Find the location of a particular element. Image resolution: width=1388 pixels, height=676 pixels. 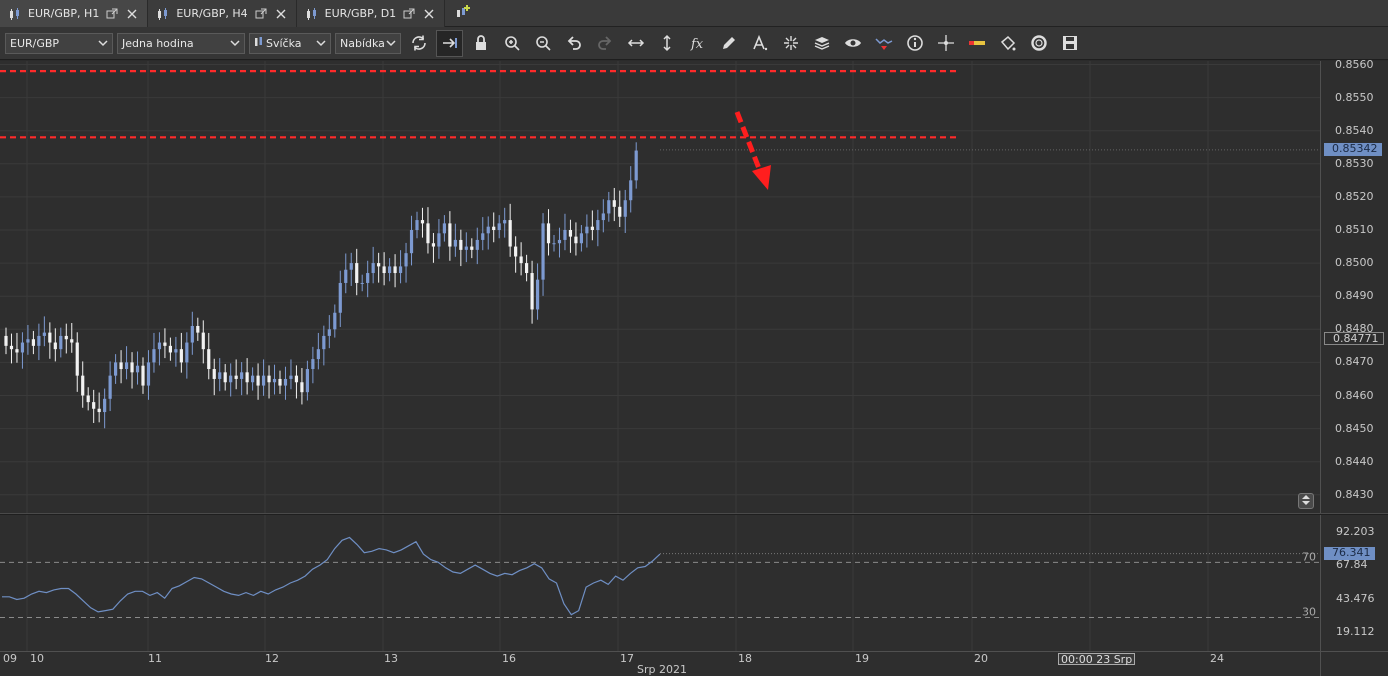

tab-eurgbp-h4: EUR/GBP, H4 is located at coordinates (222, 13).